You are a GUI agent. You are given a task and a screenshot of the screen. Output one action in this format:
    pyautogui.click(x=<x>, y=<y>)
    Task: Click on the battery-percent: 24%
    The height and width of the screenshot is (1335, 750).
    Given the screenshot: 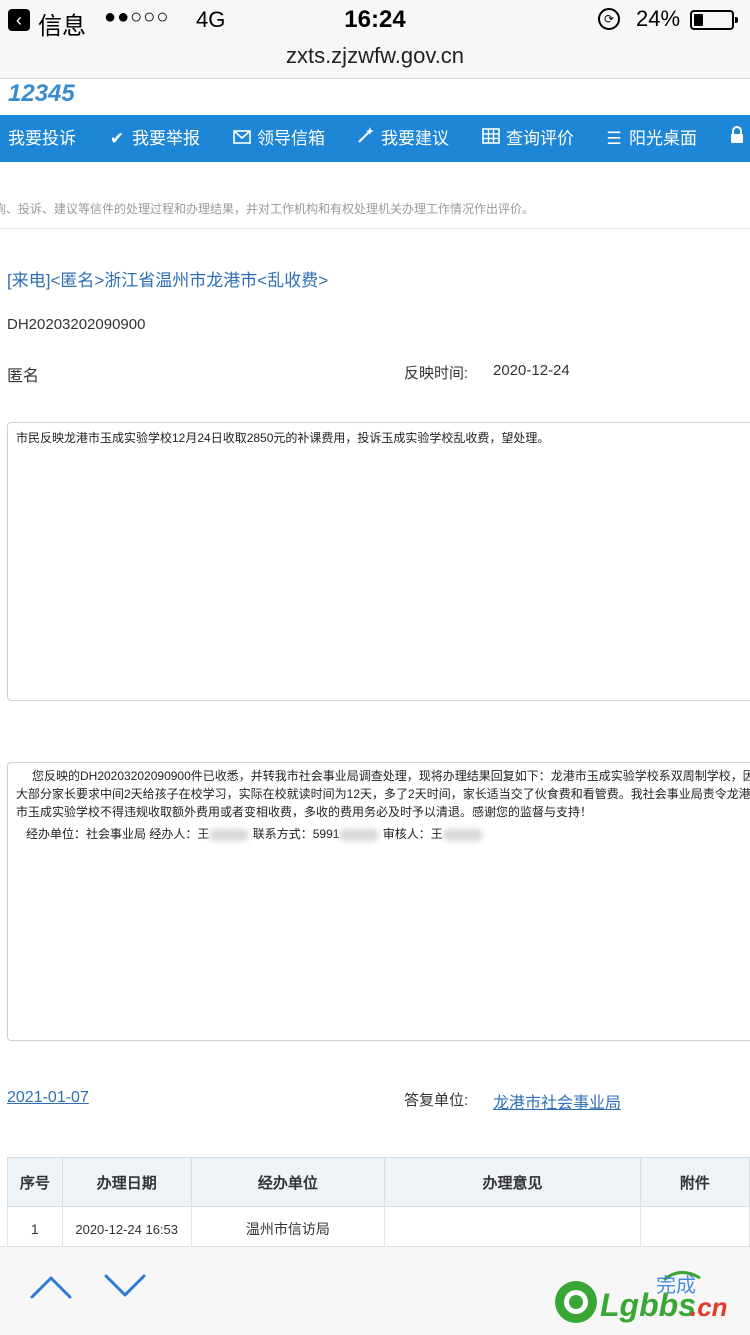 What is the action you would take?
    pyautogui.click(x=658, y=18)
    